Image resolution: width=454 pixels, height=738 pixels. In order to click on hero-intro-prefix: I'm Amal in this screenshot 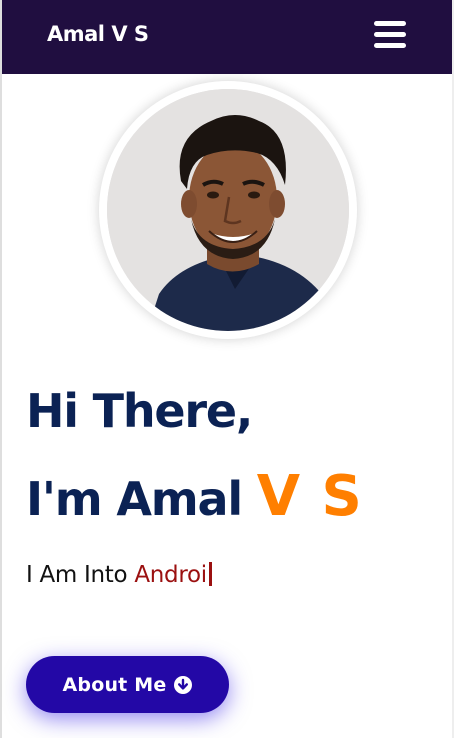, I will do `click(141, 499)`.